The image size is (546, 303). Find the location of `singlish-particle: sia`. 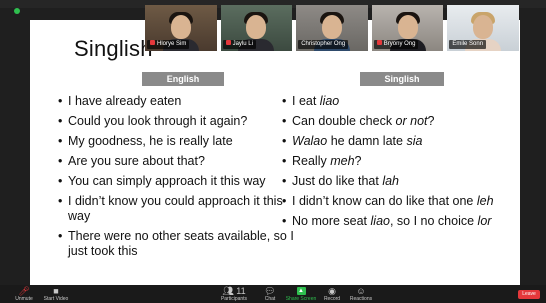

singlish-particle: sia is located at coordinates (414, 141).